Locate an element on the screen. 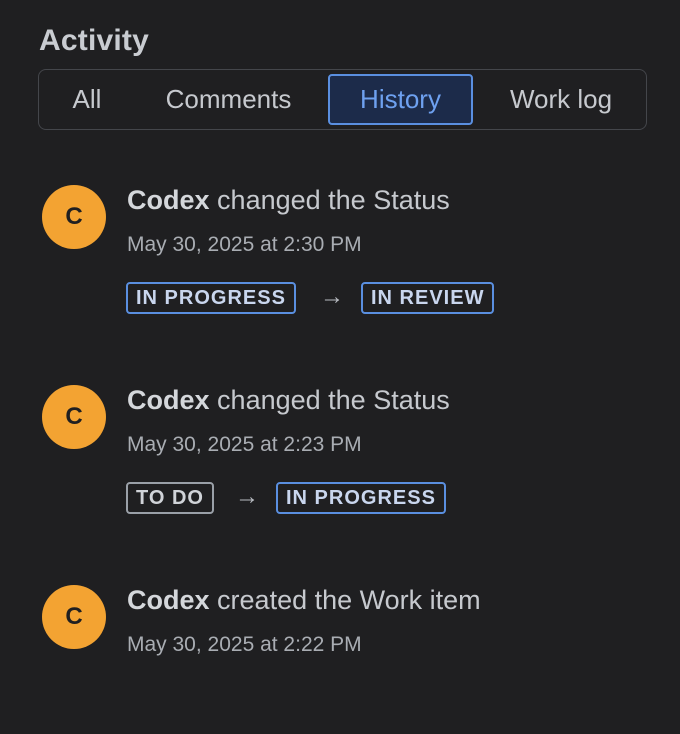  status-lozenge-from: TO DO is located at coordinates (170, 498).